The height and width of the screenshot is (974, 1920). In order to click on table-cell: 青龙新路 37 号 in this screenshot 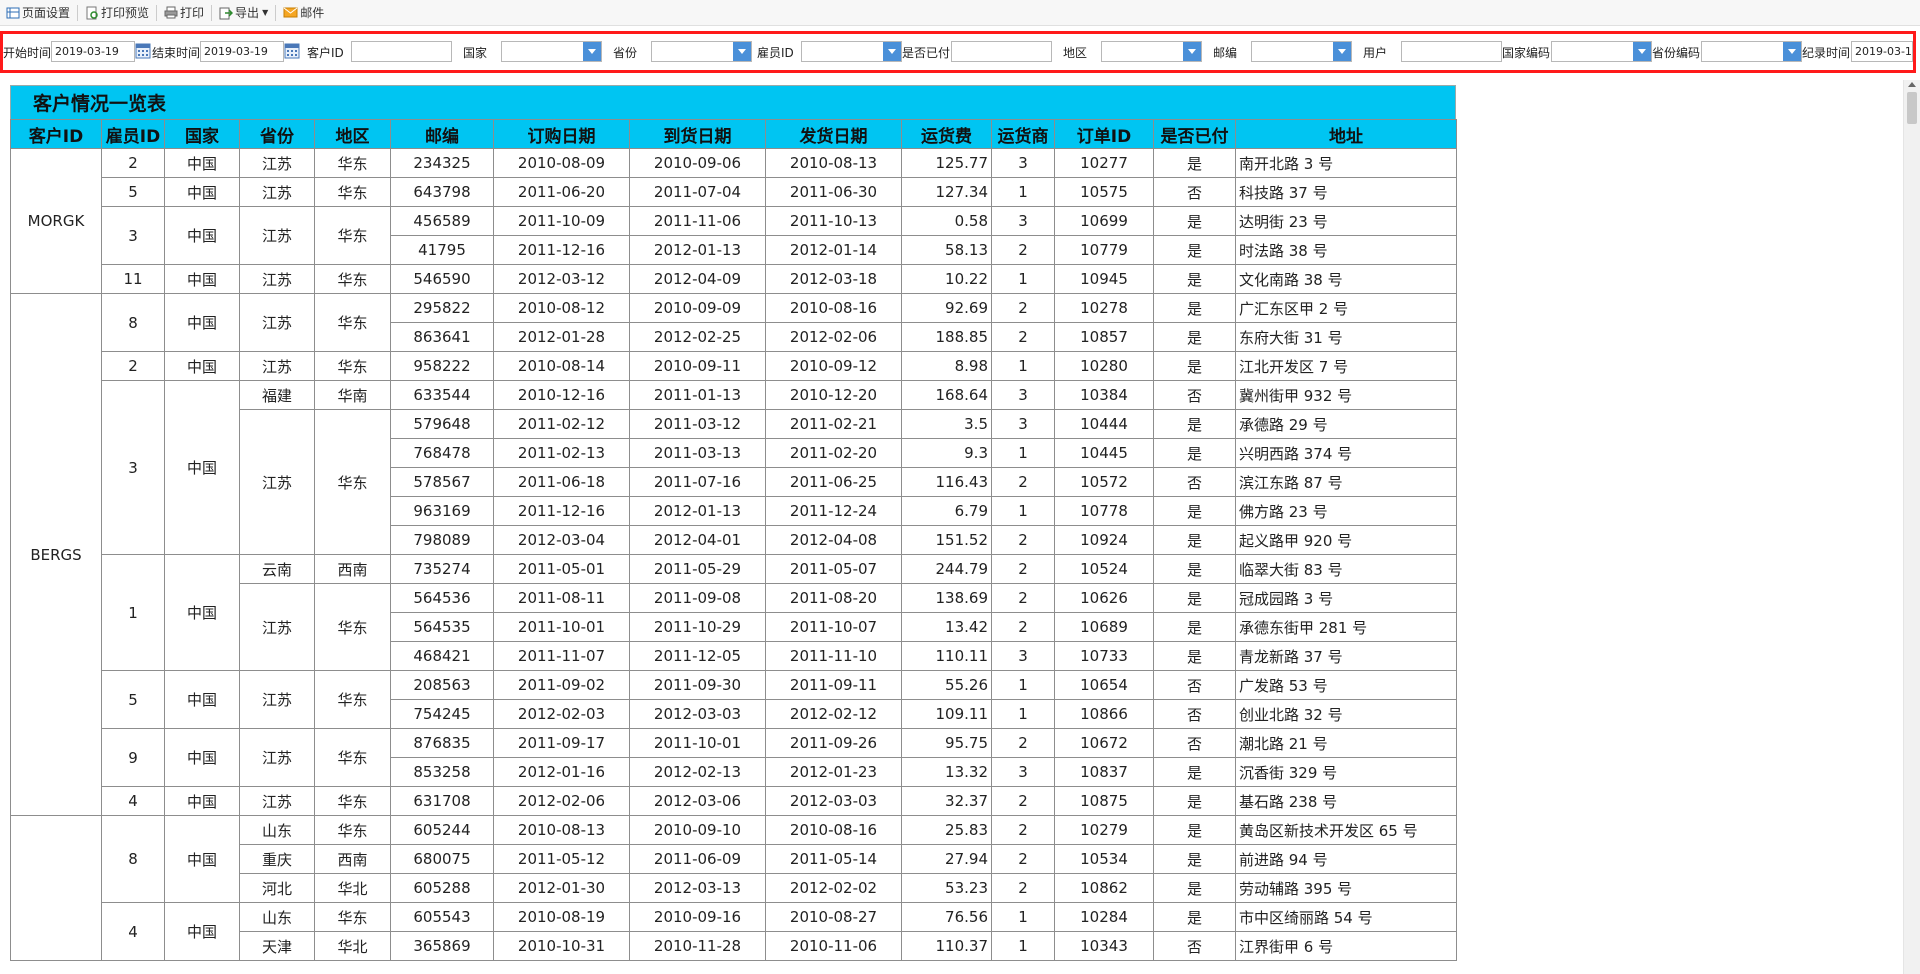, I will do `click(1346, 656)`.